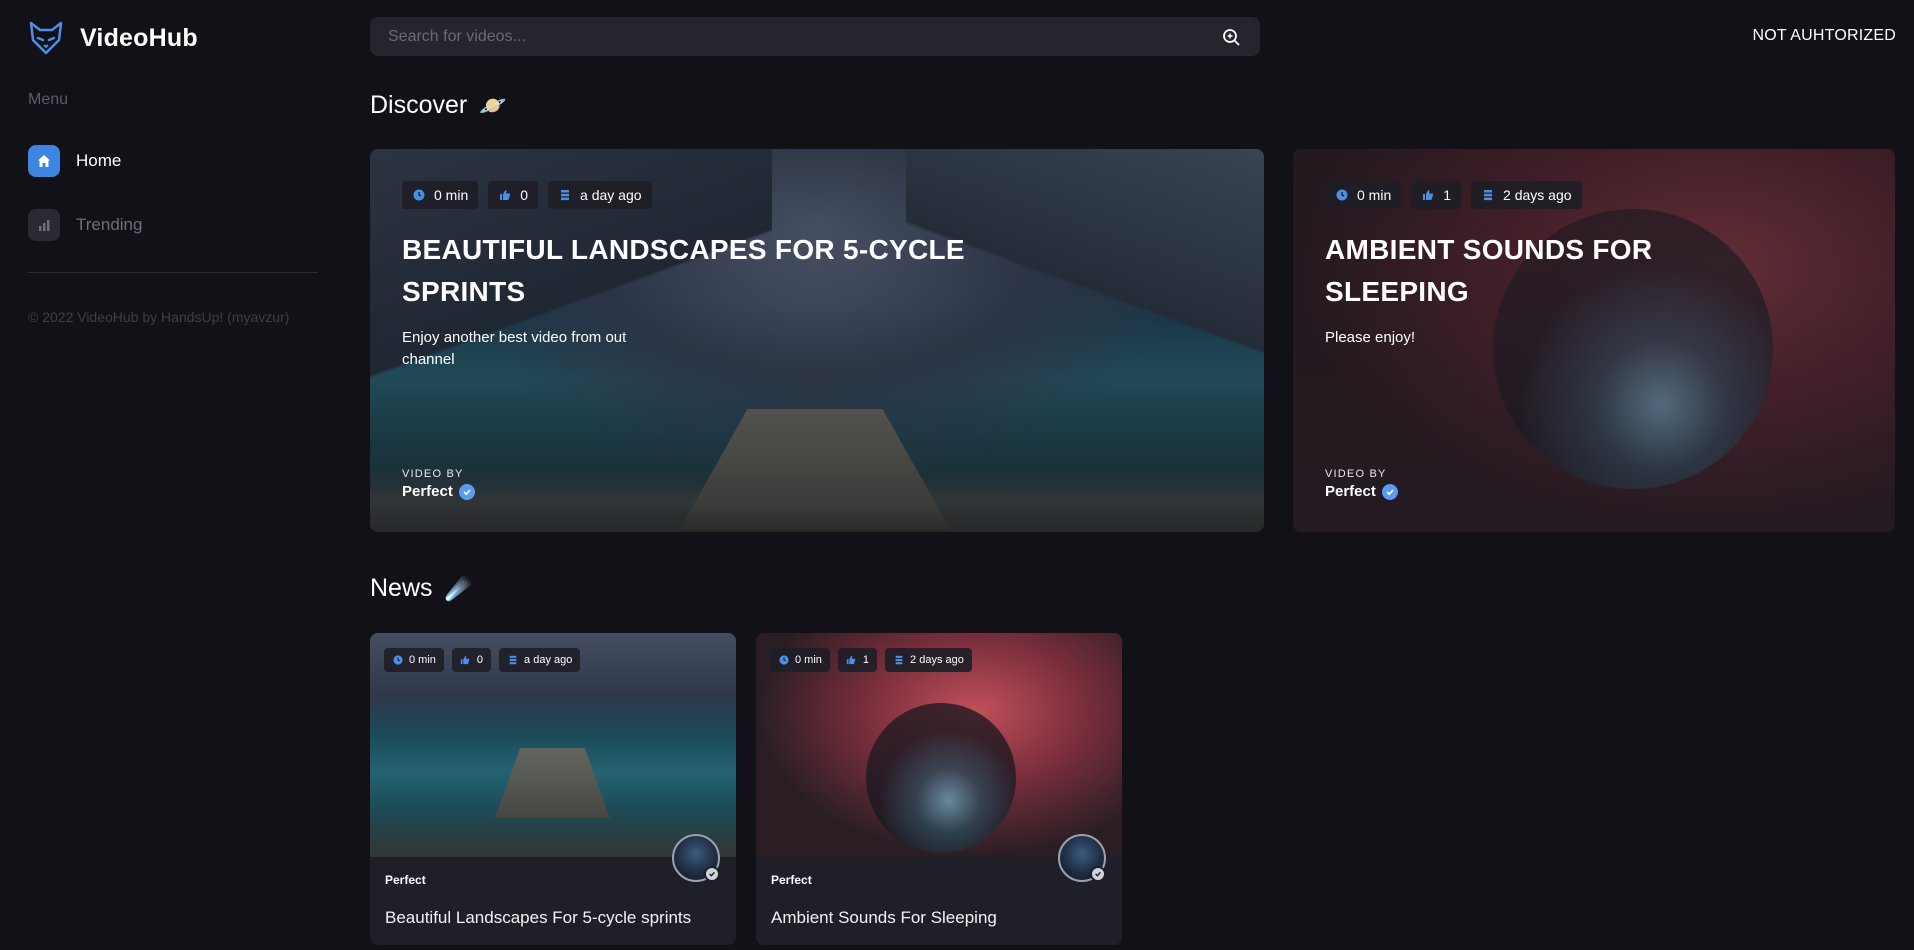 The image size is (1914, 950). I want to click on search-icon, so click(1231, 37).